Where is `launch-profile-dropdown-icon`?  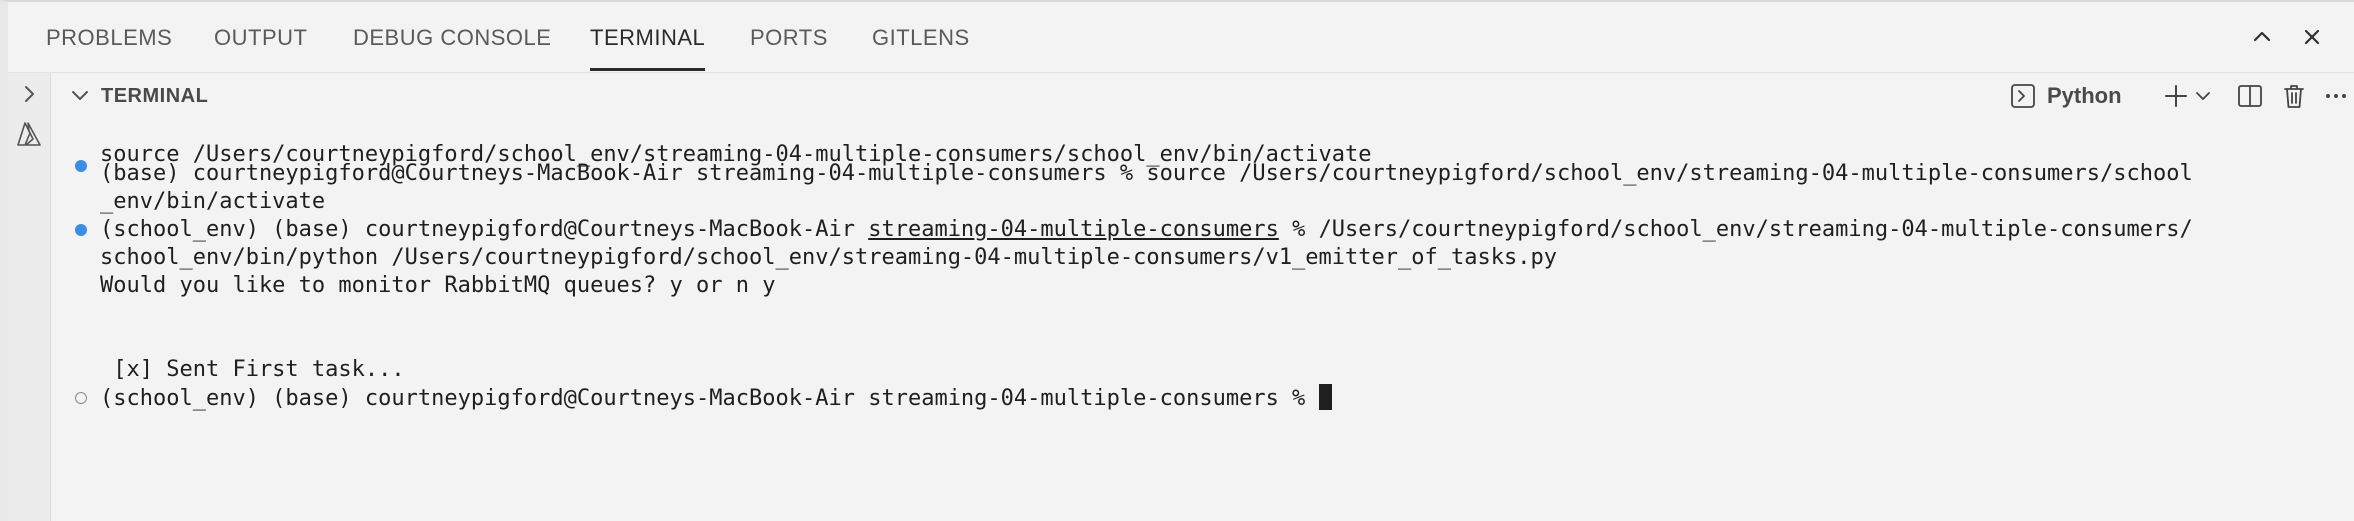 launch-profile-dropdown-icon is located at coordinates (2203, 96).